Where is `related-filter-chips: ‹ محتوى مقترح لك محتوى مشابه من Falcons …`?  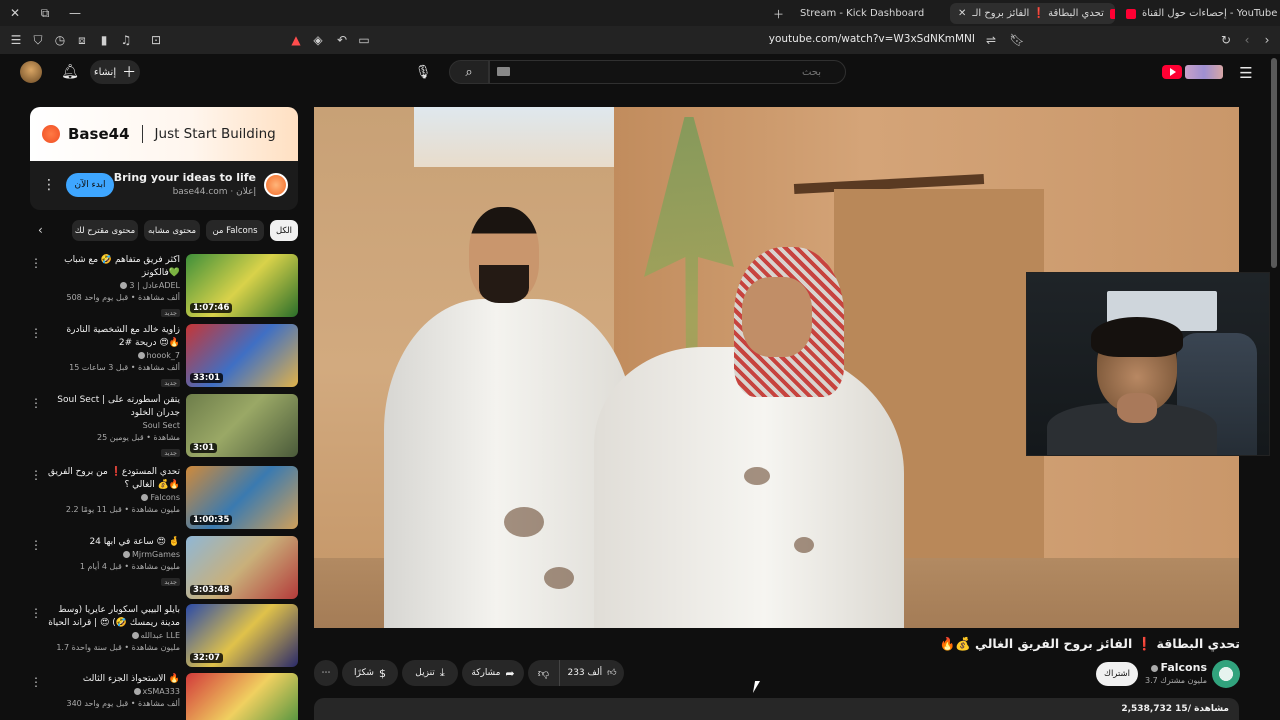 related-filter-chips: ‹ محتوى مقترح لك محتوى مشابه من Falcons … is located at coordinates (164, 231).